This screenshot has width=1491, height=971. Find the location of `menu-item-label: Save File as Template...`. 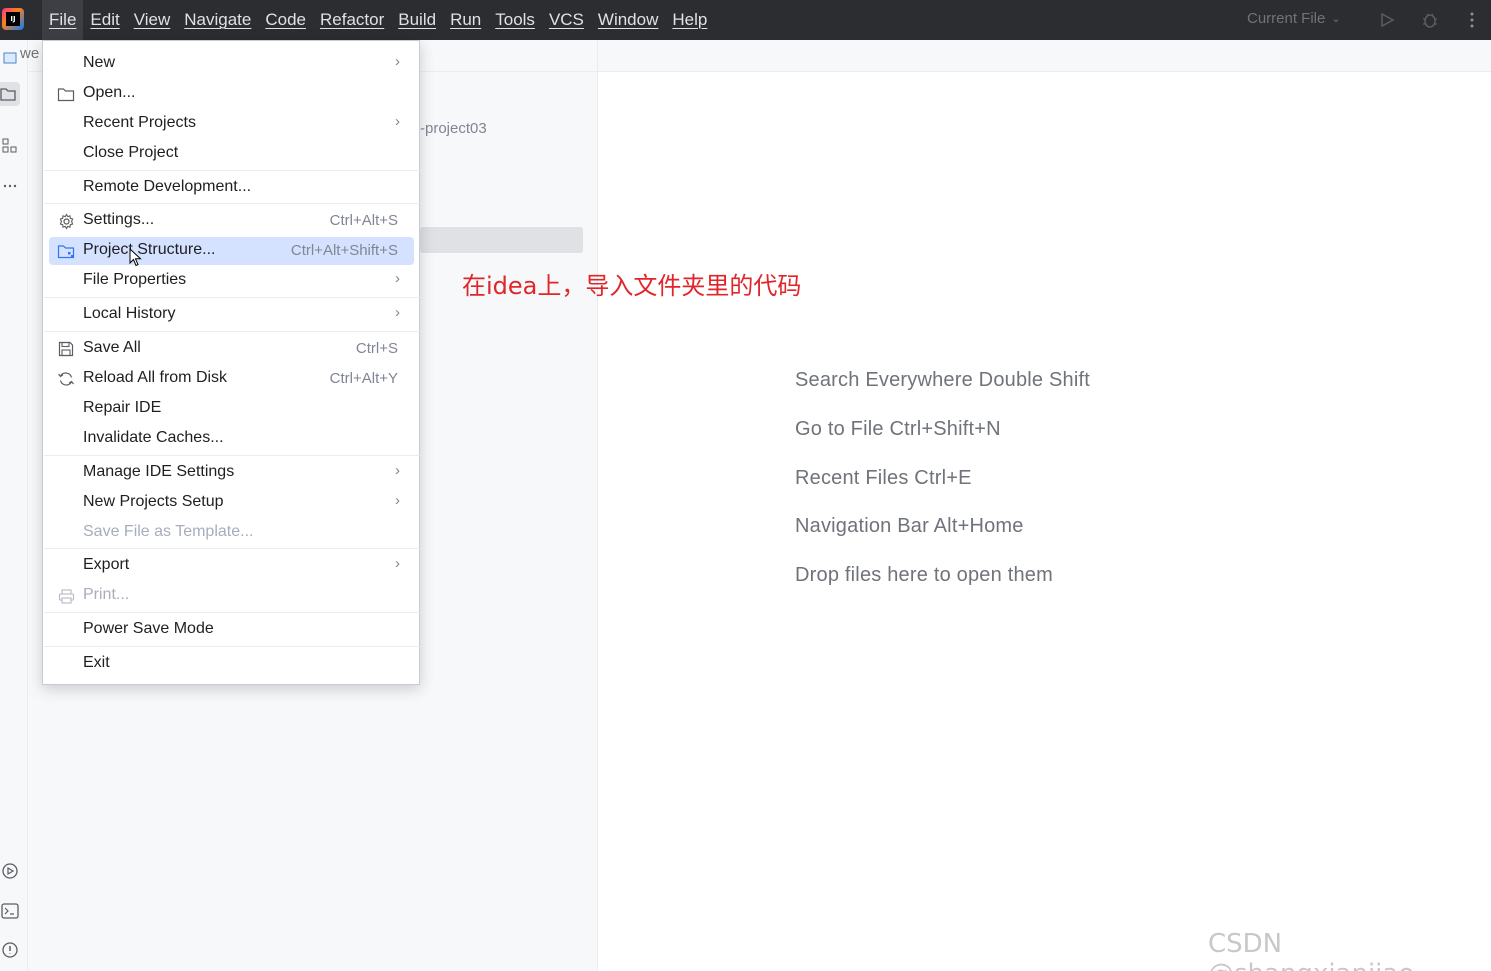

menu-item-label: Save File as Template... is located at coordinates (168, 531).